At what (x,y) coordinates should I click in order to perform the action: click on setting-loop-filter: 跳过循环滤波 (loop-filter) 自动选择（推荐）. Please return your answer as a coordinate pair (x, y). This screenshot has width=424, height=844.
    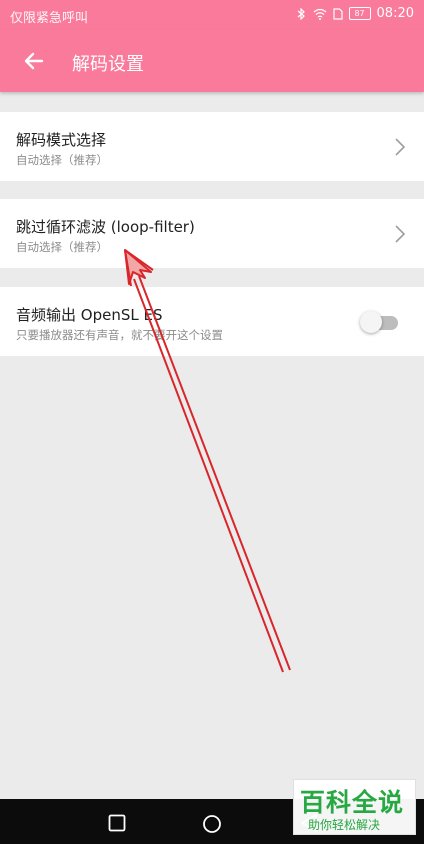
    Looking at the image, I should click on (212, 233).